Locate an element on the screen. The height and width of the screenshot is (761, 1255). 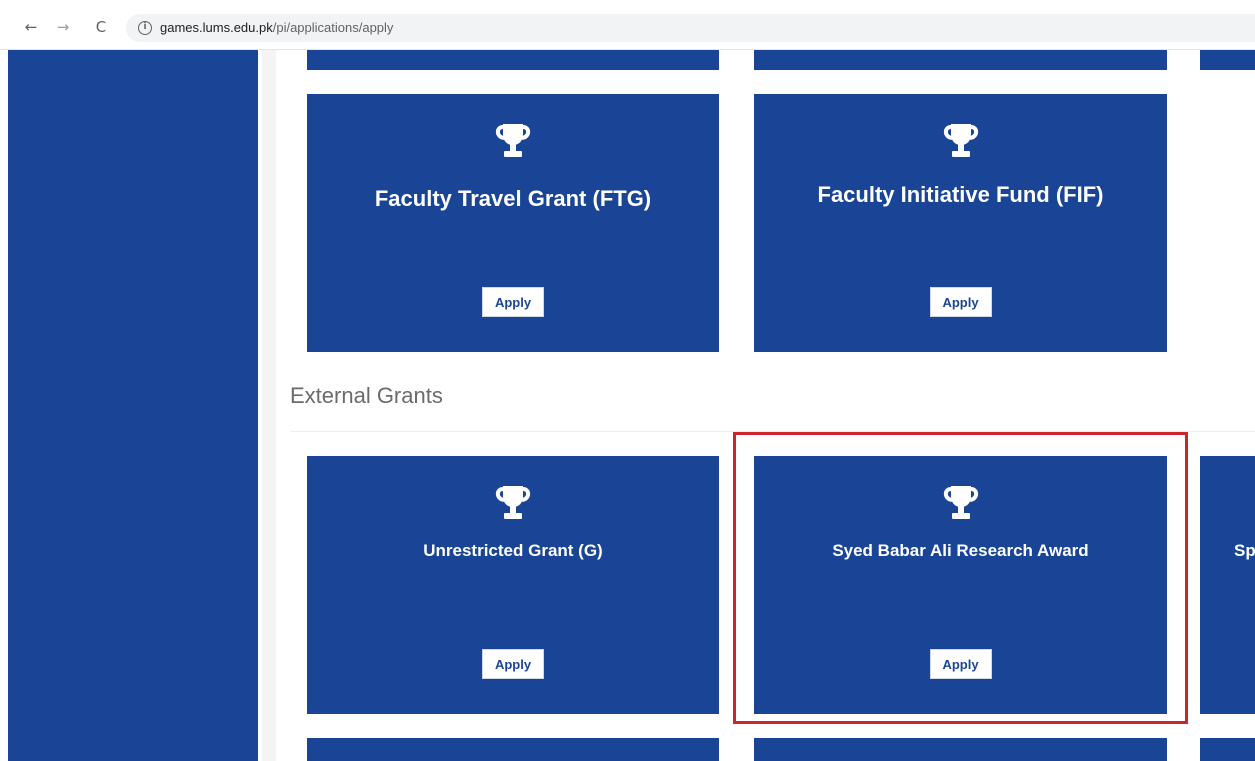
forward-arrow-icon: → is located at coordinates (63, 27).